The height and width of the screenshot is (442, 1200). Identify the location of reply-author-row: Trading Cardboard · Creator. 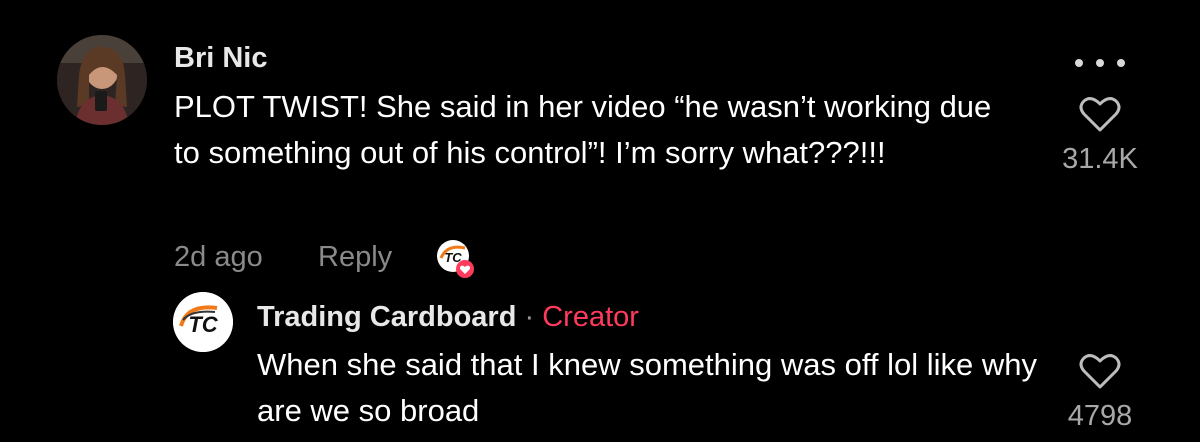
(448, 317).